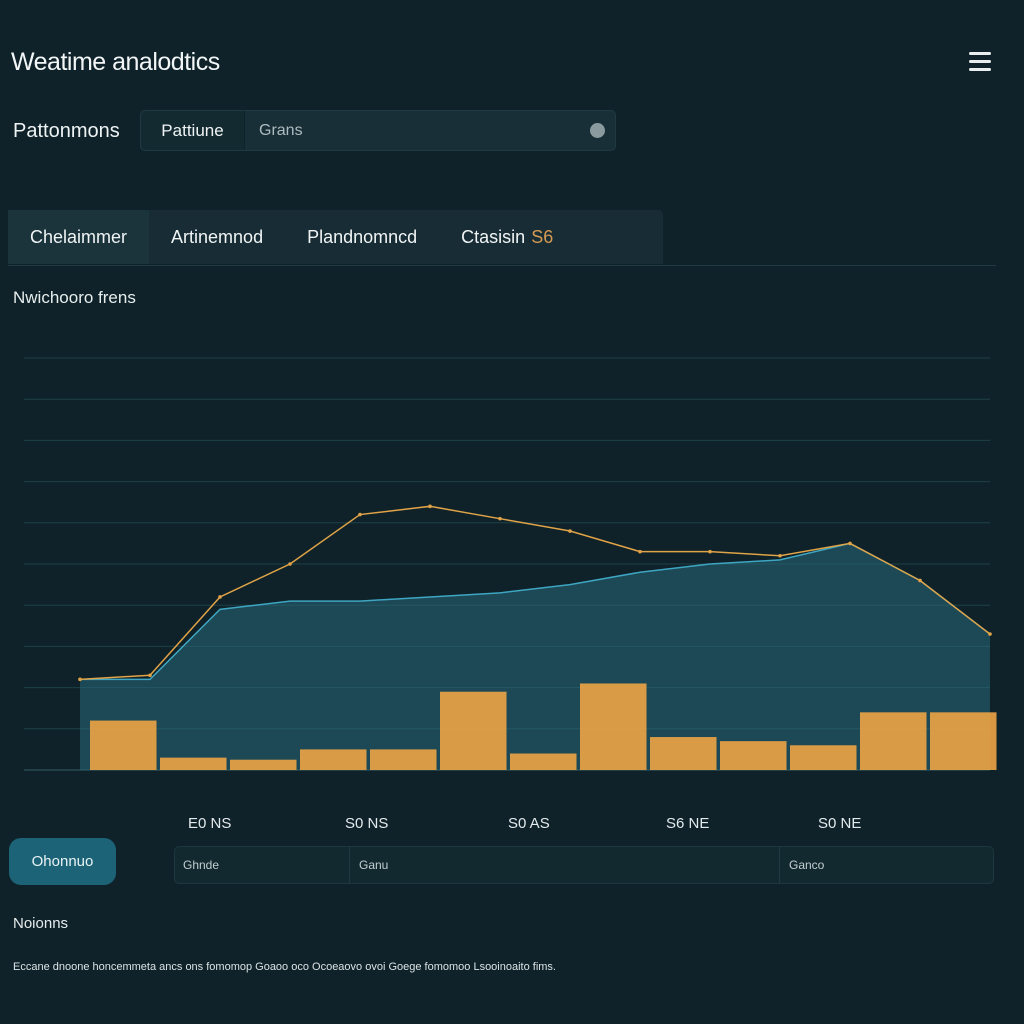 This screenshot has height=1024, width=1024. What do you see at coordinates (79, 237) in the screenshot?
I see `tab-chelaimmer: Chelaimmer` at bounding box center [79, 237].